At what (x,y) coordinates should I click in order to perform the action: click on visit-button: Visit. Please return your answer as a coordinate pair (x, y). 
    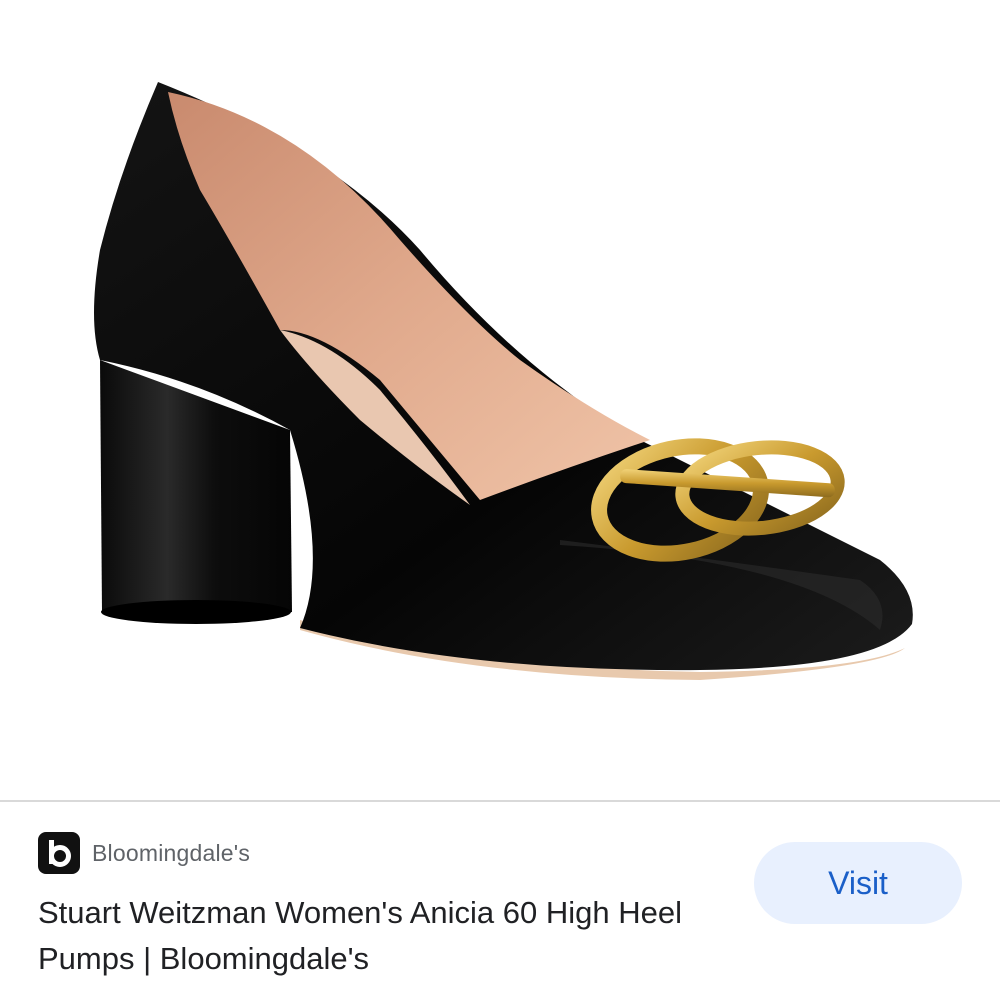
    Looking at the image, I should click on (858, 883).